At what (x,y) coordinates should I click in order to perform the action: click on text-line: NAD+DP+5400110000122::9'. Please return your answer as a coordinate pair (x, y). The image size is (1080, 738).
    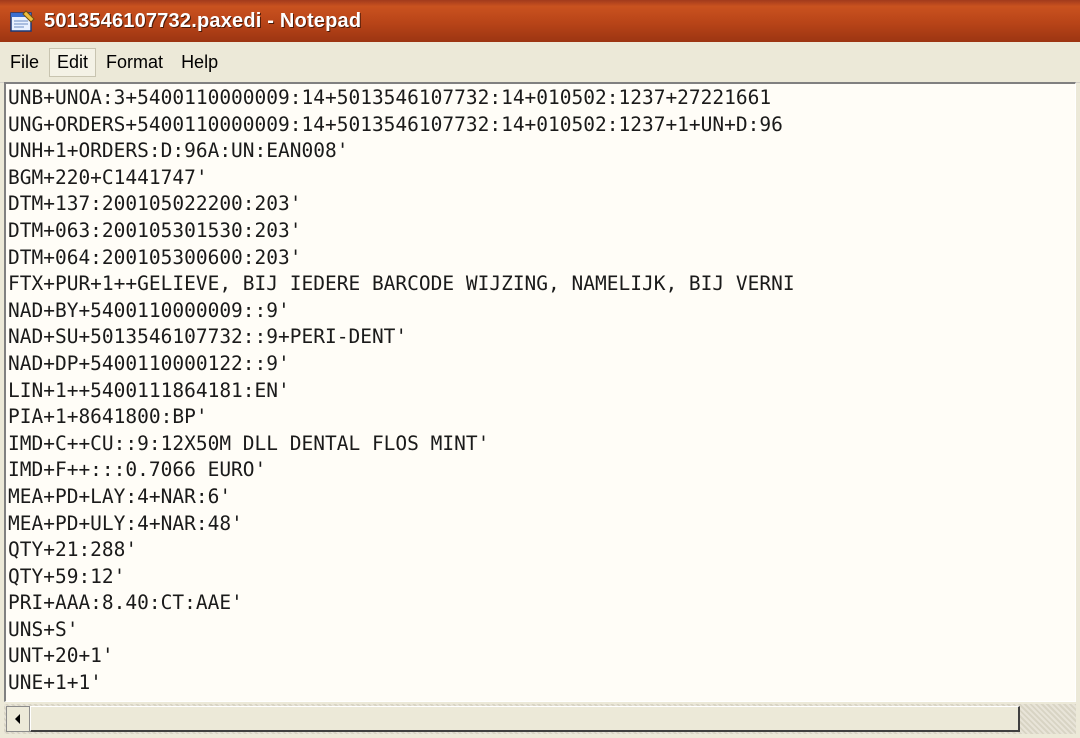
    Looking at the image, I should click on (149, 363).